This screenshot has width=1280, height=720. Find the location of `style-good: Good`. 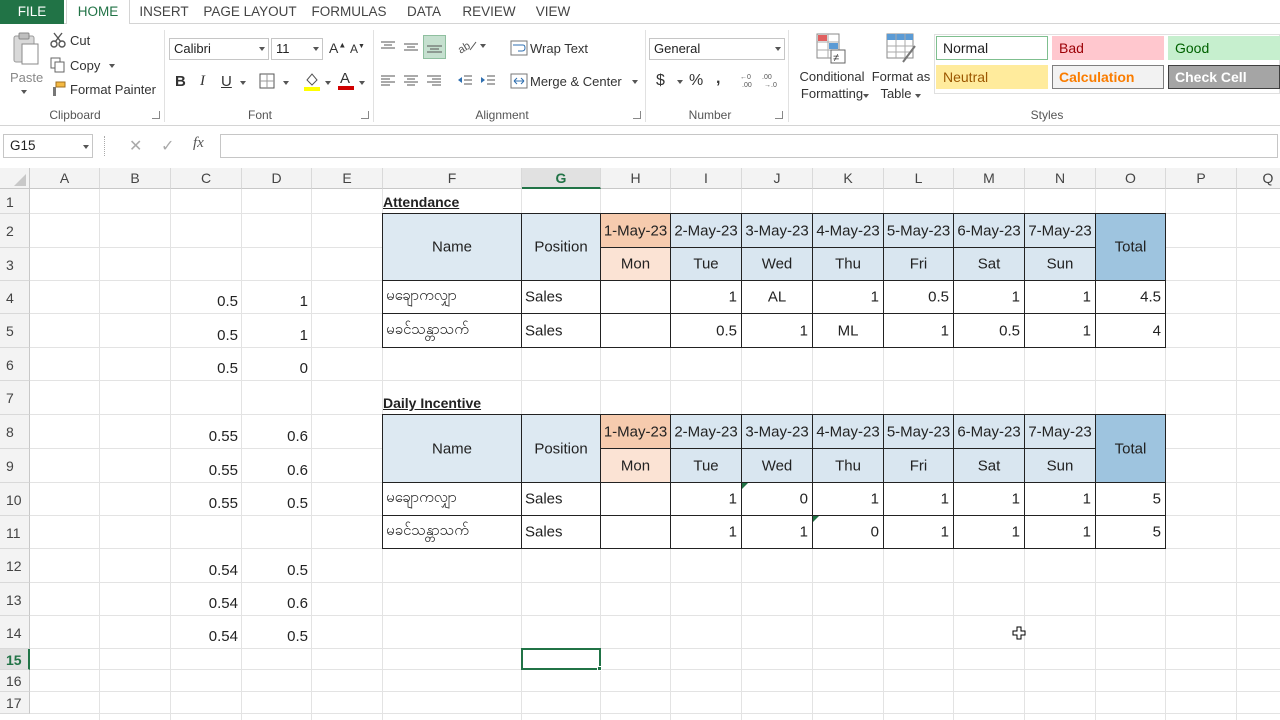

style-good: Good is located at coordinates (1224, 48).